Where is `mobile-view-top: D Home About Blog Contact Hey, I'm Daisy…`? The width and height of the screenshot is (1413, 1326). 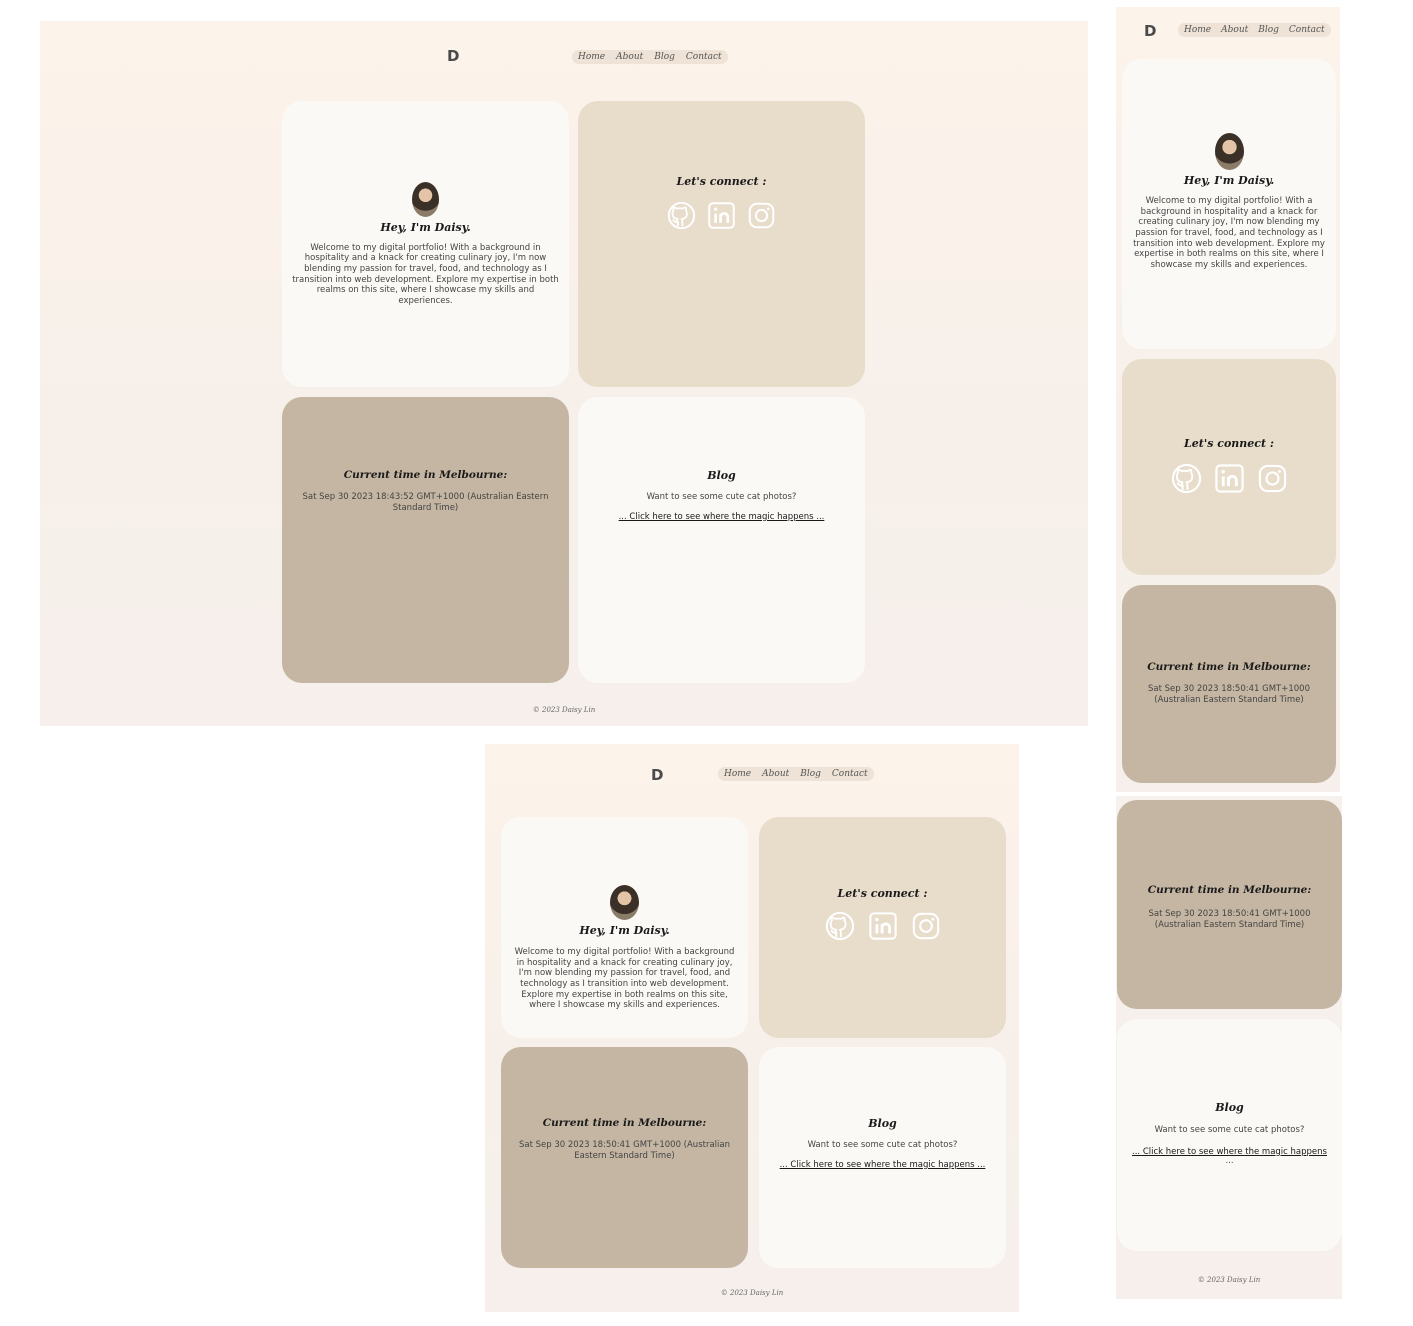
mobile-view-top: D Home About Blog Contact Hey, I'm Daisy… is located at coordinates (1228, 399).